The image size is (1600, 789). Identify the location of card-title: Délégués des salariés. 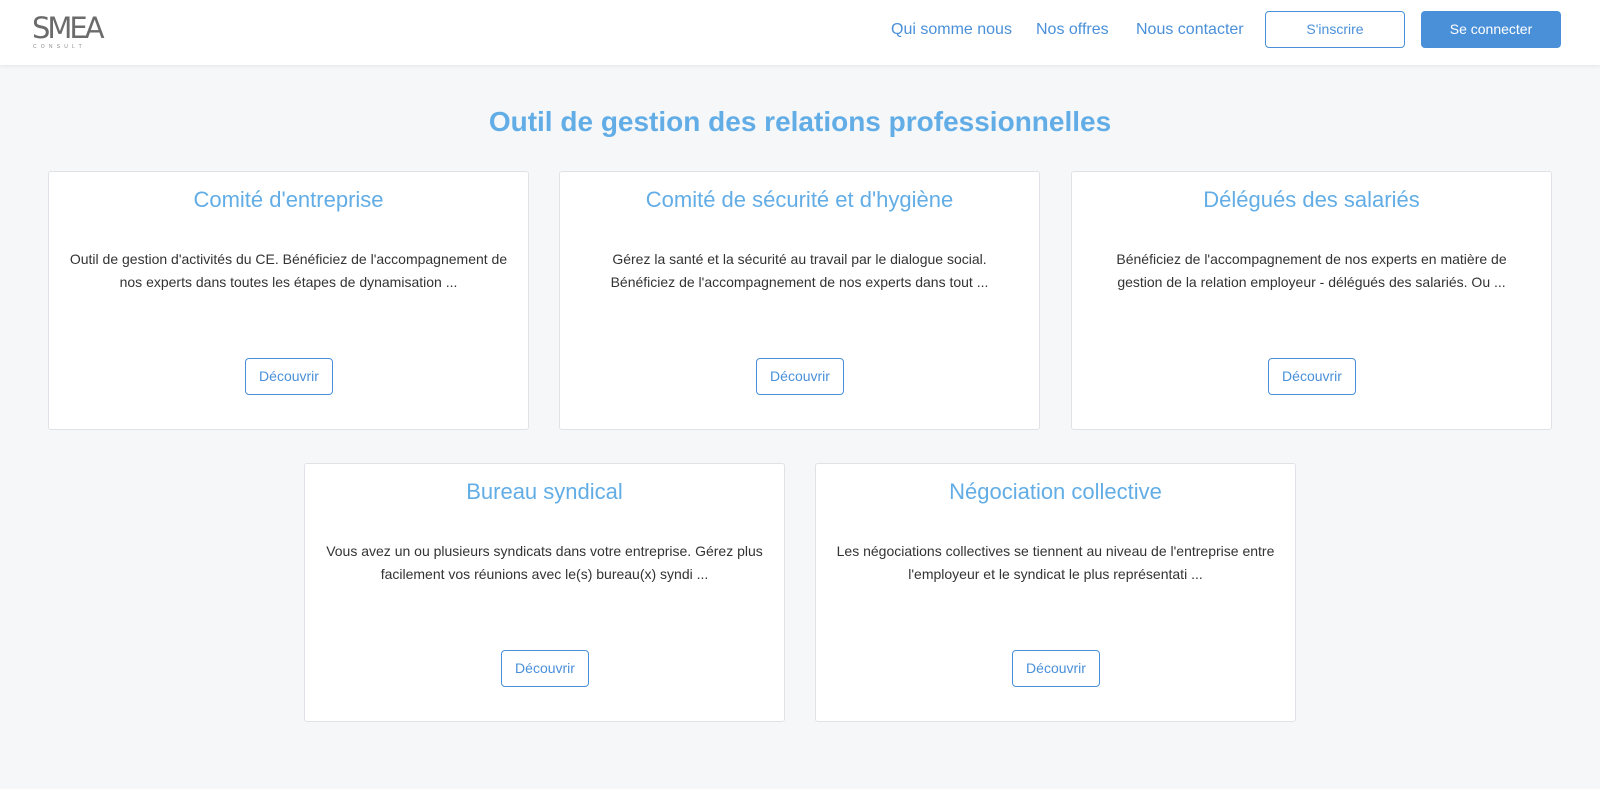
(1311, 199).